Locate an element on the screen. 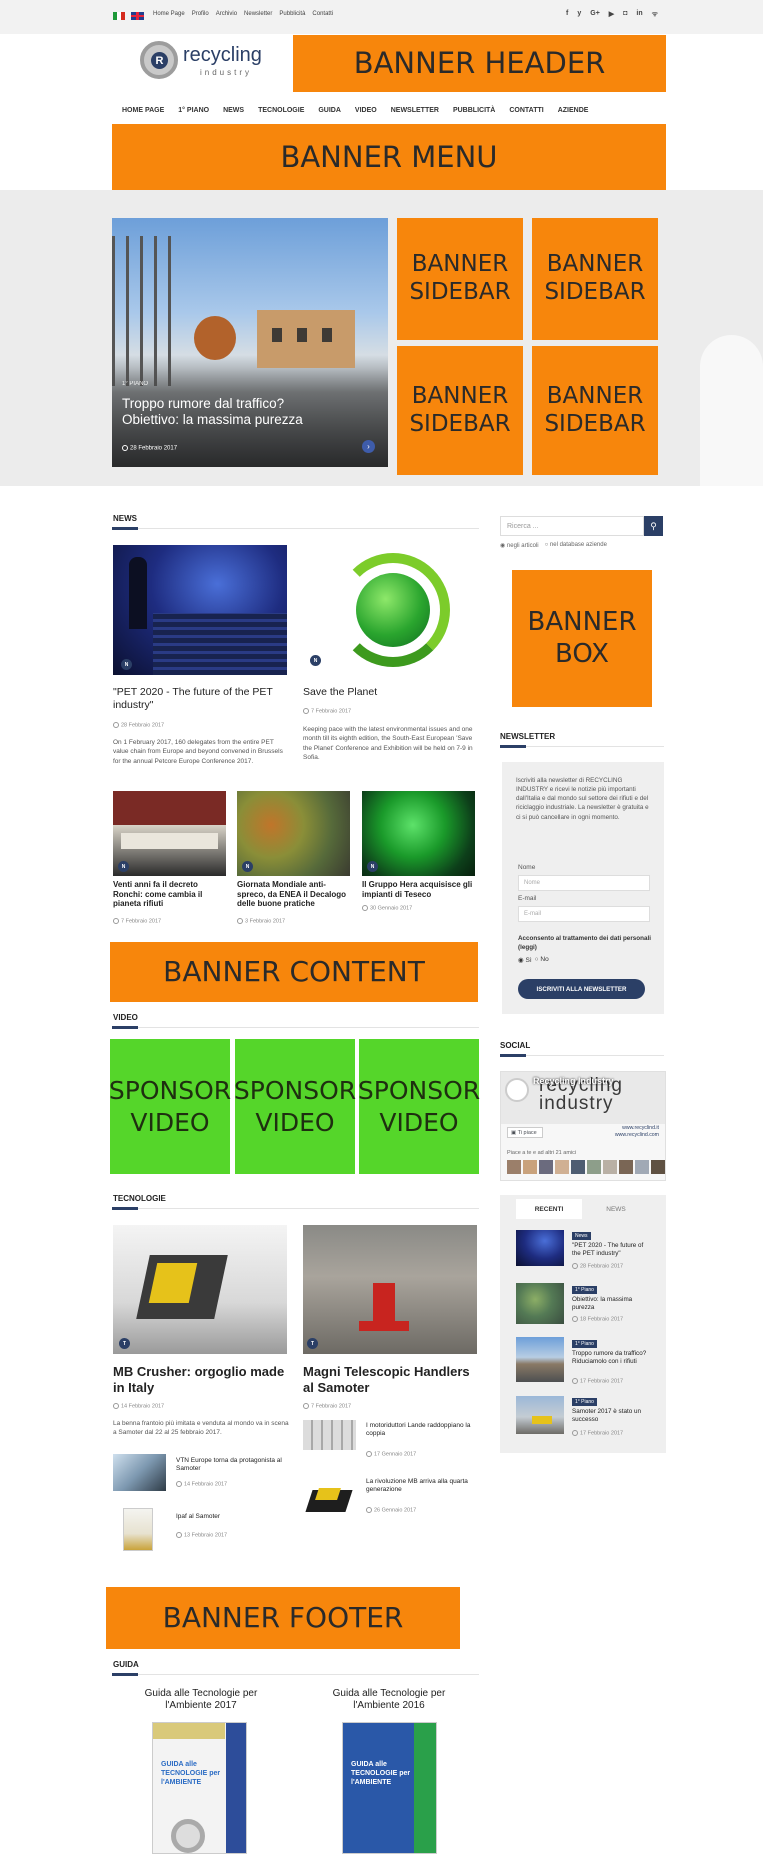 The width and height of the screenshot is (763, 1854). flag-uk-icon is located at coordinates (137, 16).